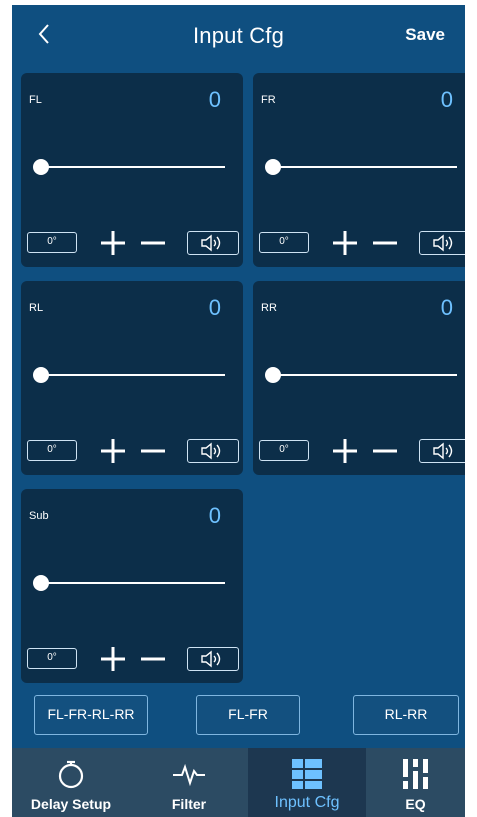 This screenshot has width=477, height=817. I want to click on nav-item-filter: Filter, so click(189, 782).